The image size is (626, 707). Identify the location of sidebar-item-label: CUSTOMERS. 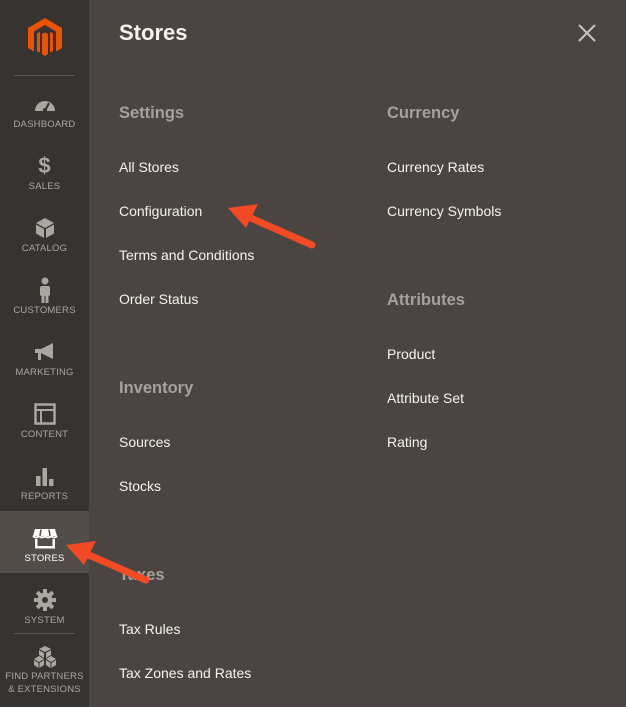
(44, 310).